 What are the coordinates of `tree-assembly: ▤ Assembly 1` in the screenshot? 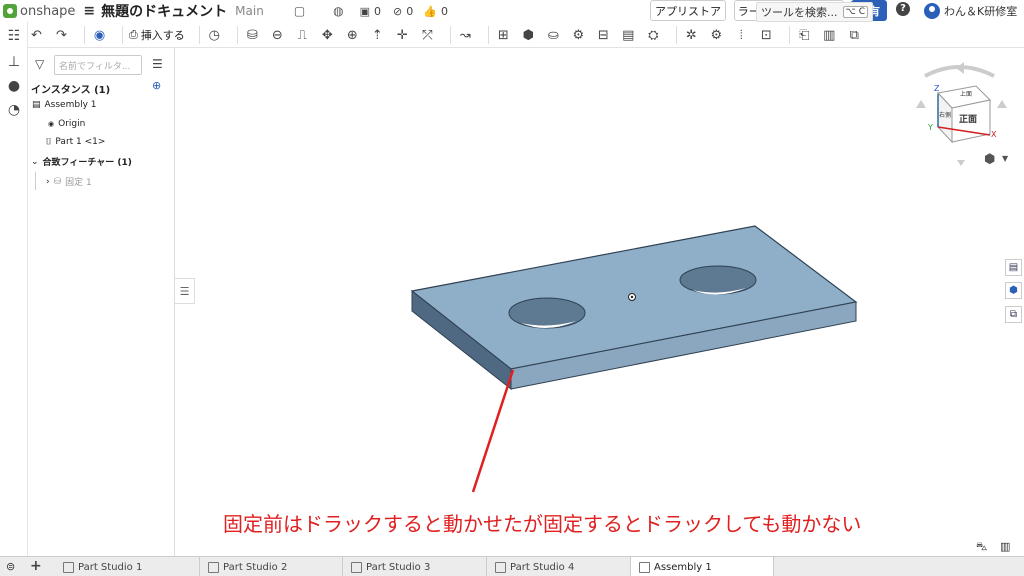 It's located at (64, 105).